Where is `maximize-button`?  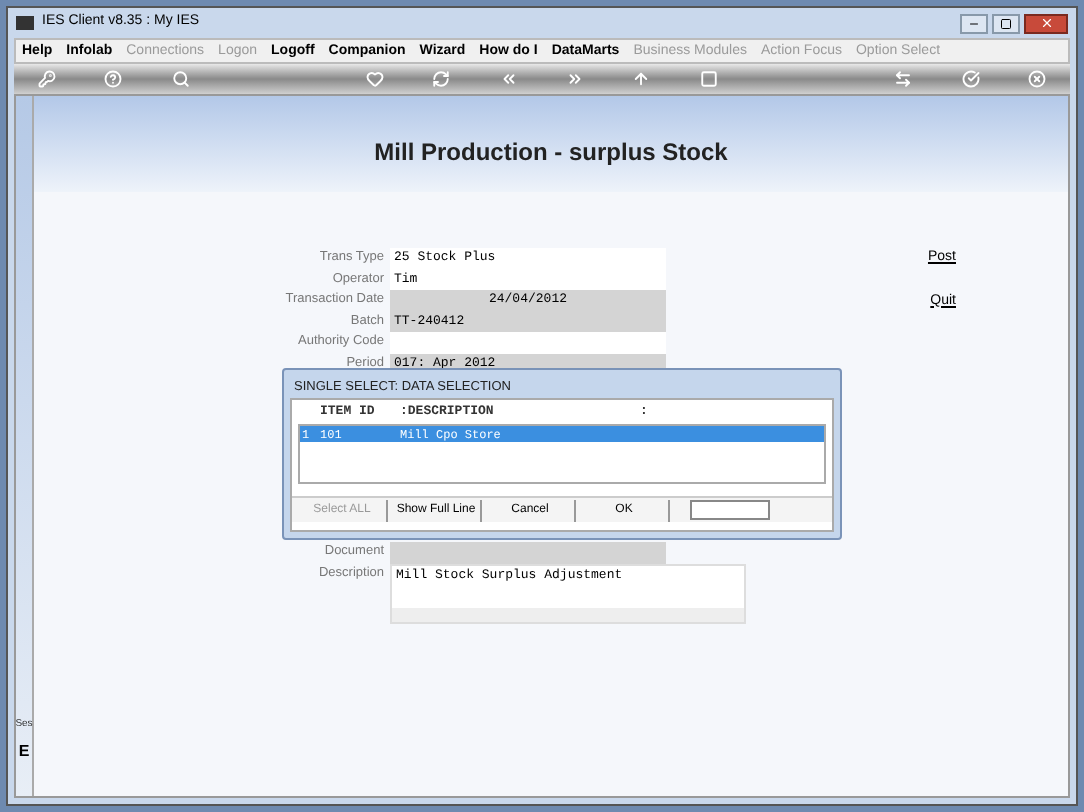 maximize-button is located at coordinates (1006, 23).